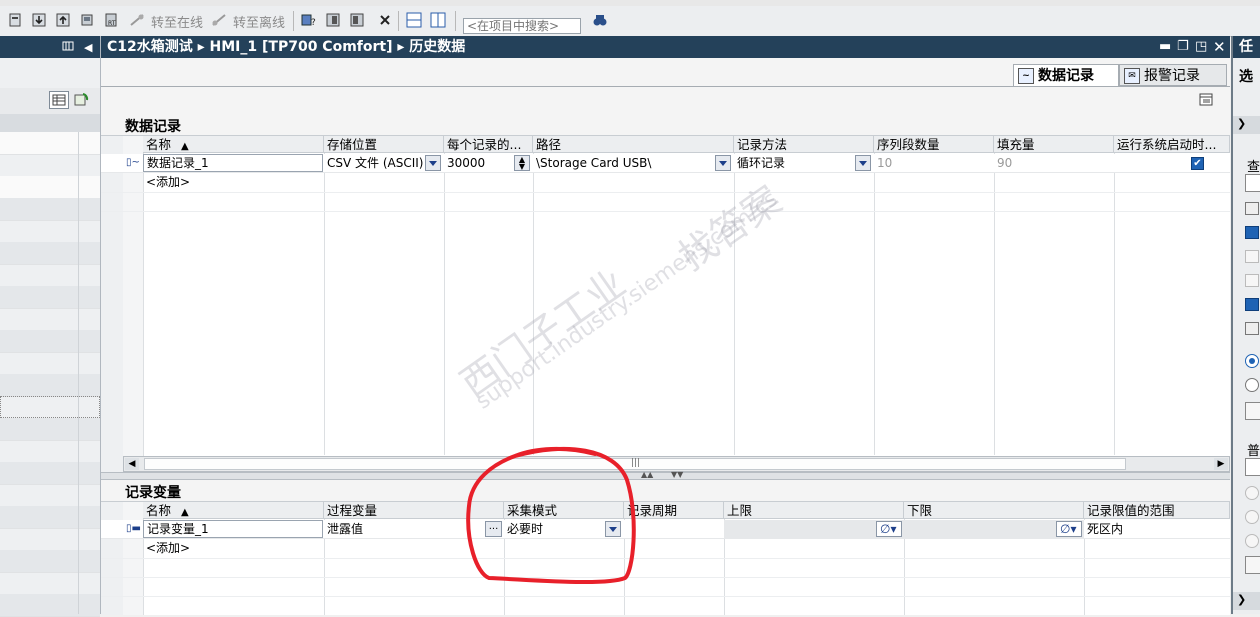 This screenshot has width=1260, height=617. Describe the element at coordinates (384, 144) in the screenshot. I see `column-header-storage: 存储位置` at that location.